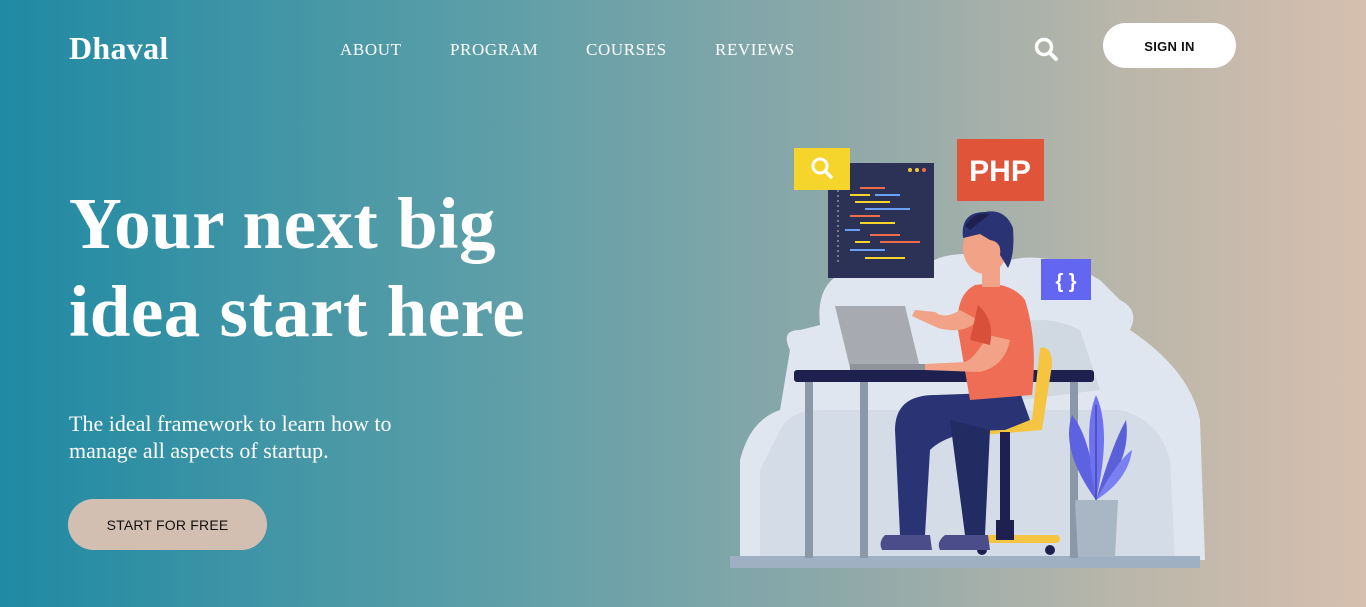 The width and height of the screenshot is (1366, 607). I want to click on search-button, so click(1046, 49).